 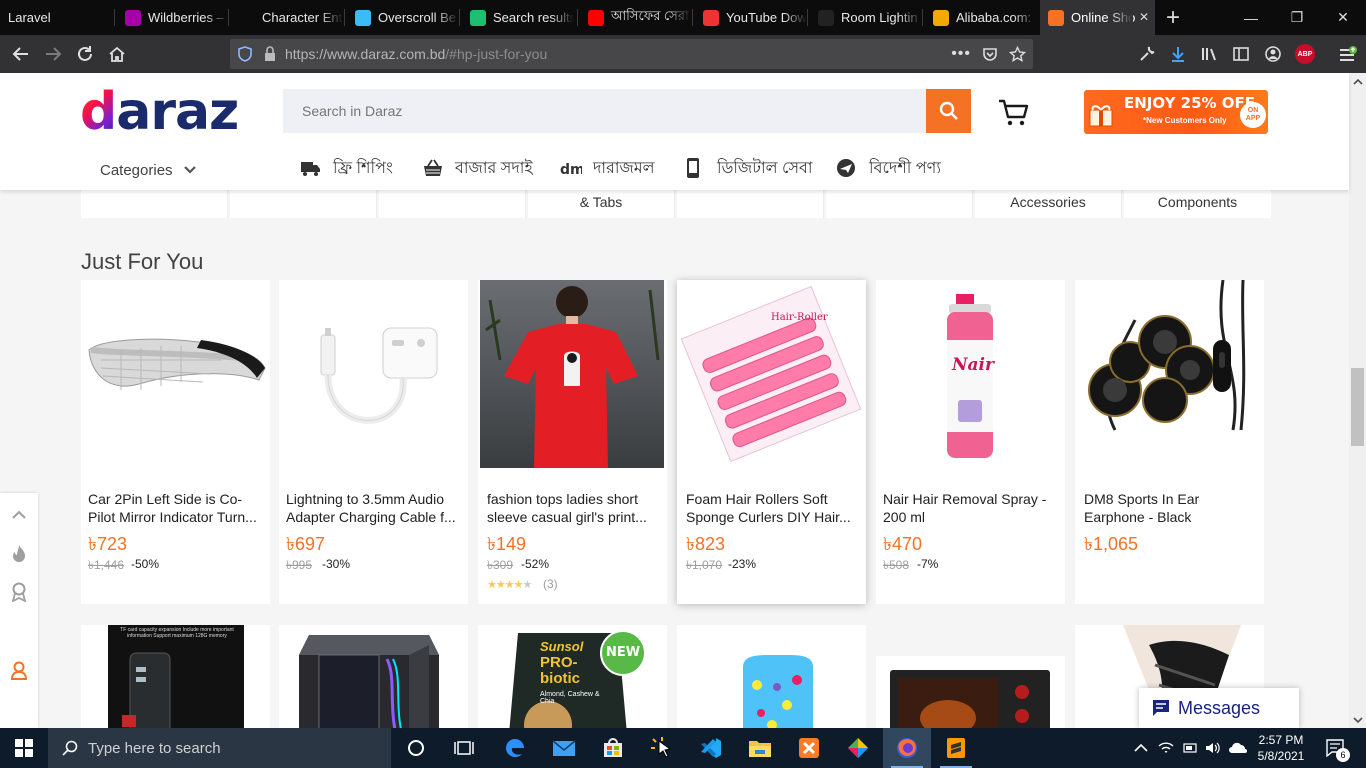 I want to click on categories-dropdown: Categories, so click(x=148, y=170).